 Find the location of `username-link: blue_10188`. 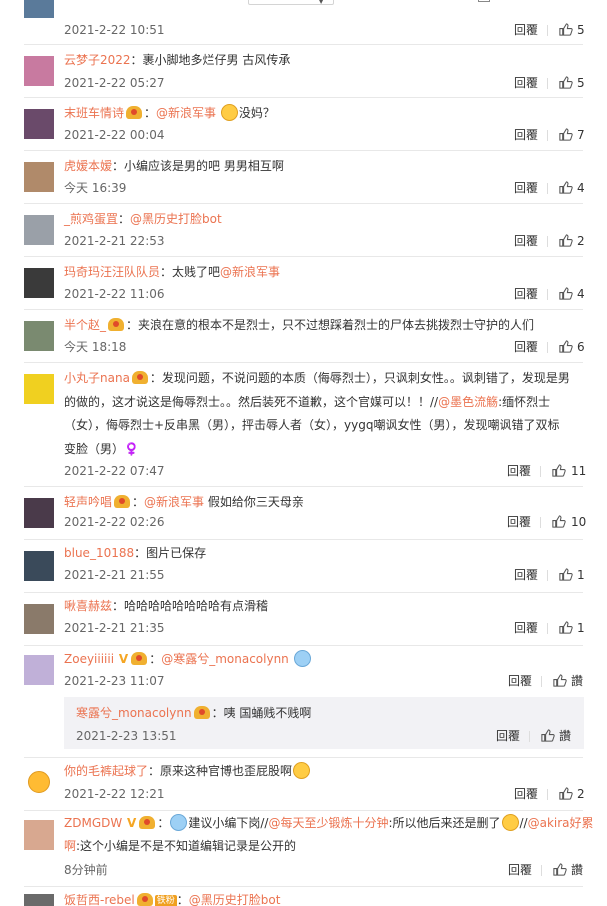

username-link: blue_10188 is located at coordinates (99, 553).